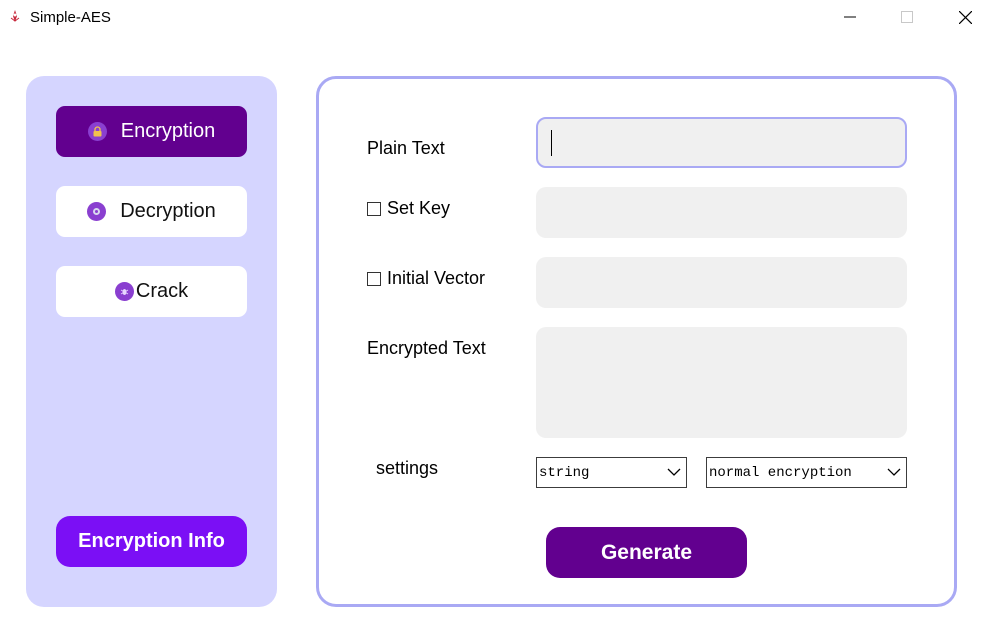  I want to click on generate-button: Generate, so click(646, 552).